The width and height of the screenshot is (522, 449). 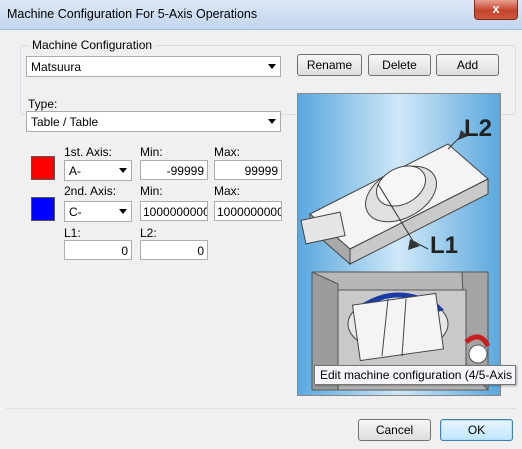 I want to click on l1-diagram-label: L1, so click(x=444, y=245).